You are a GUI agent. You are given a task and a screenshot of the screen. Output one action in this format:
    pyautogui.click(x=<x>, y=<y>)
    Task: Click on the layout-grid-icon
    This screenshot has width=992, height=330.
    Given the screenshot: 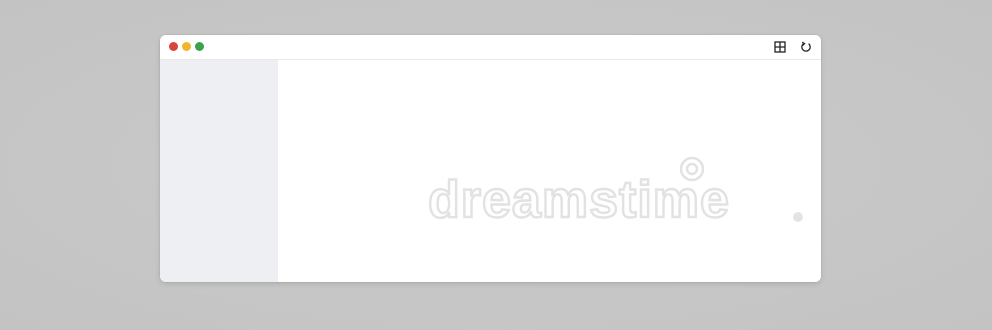 What is the action you would take?
    pyautogui.click(x=780, y=47)
    